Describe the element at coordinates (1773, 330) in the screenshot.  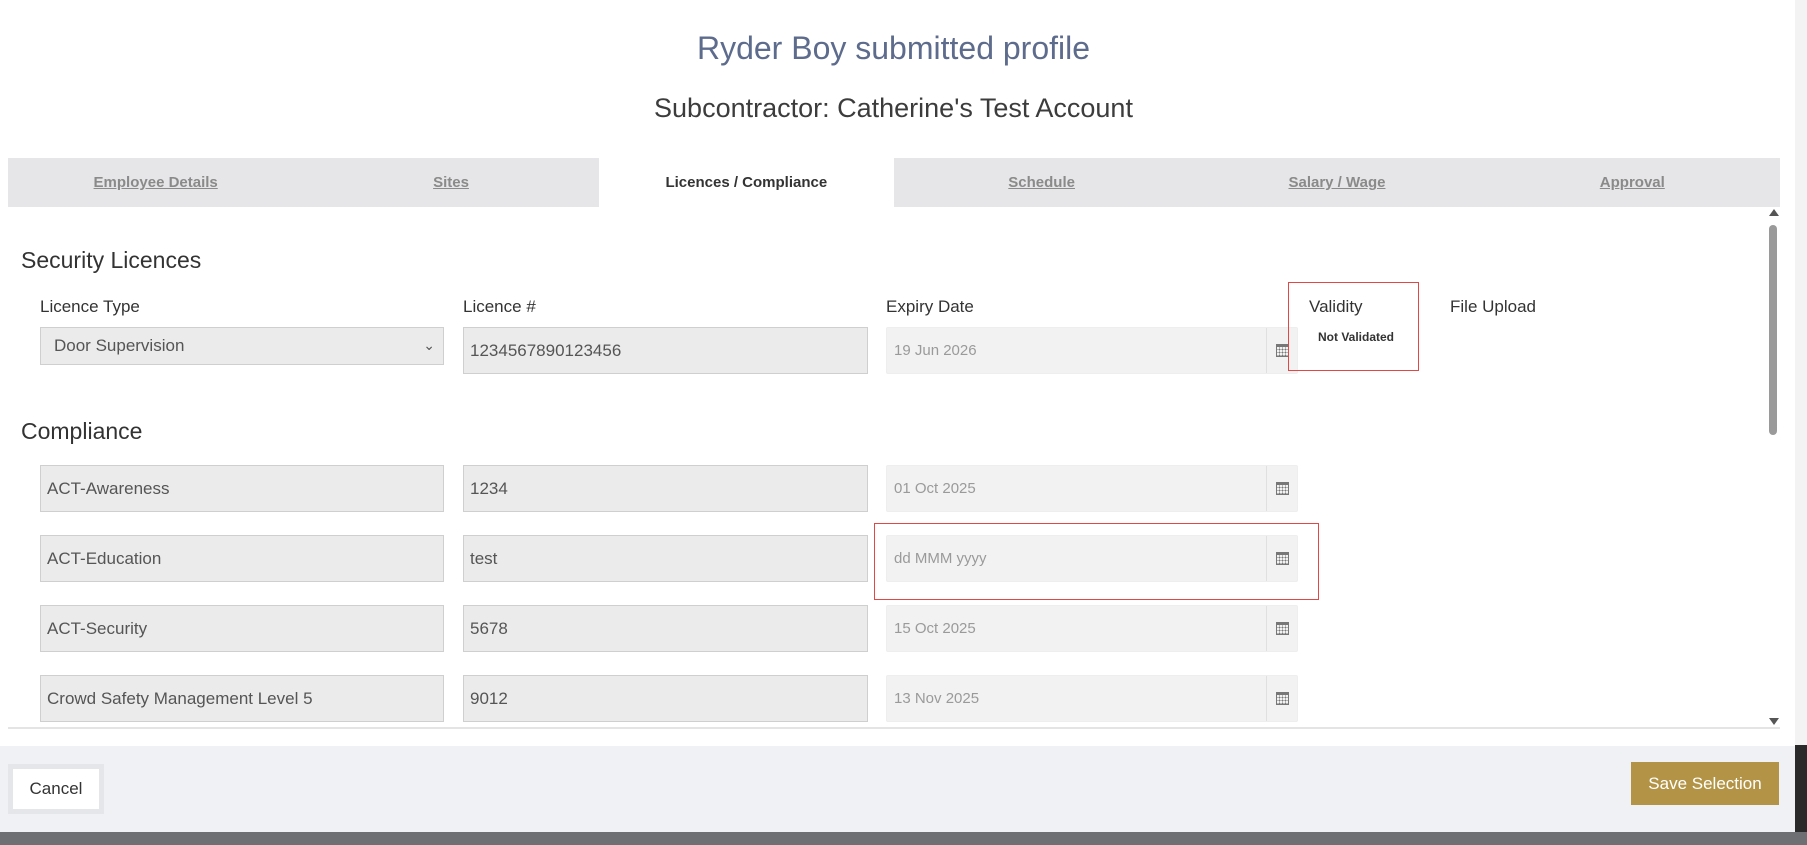
I see `scrollbar-thumb` at that location.